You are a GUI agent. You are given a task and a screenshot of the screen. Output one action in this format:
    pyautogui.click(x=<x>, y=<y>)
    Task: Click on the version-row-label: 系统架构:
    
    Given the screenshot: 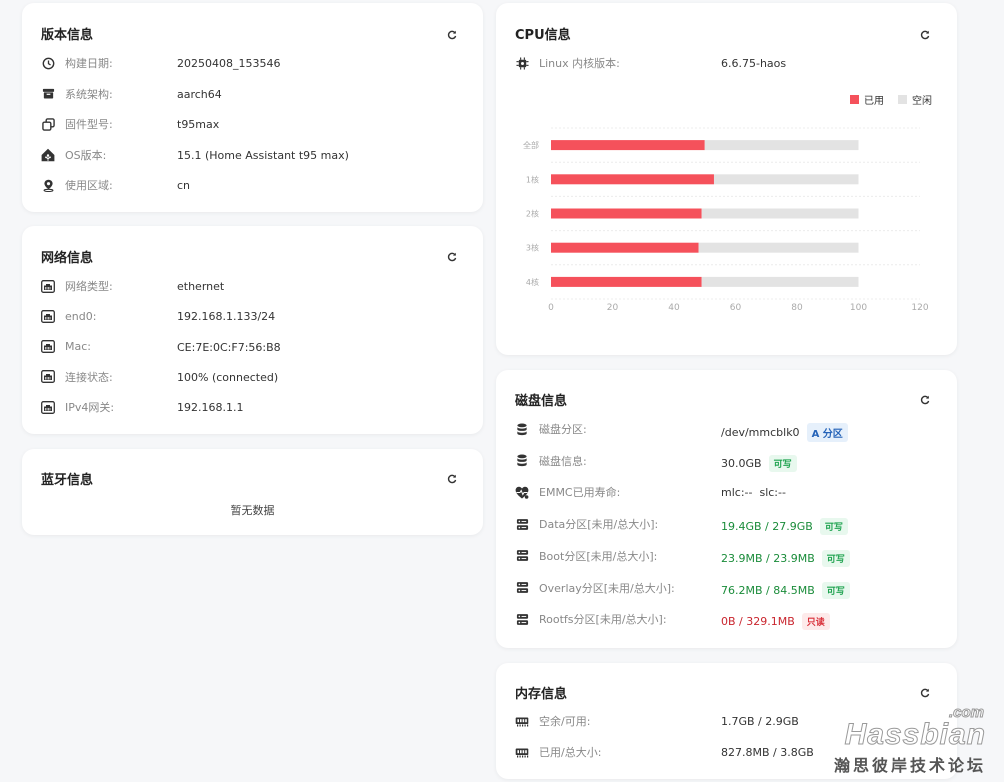 What is the action you would take?
    pyautogui.click(x=89, y=94)
    